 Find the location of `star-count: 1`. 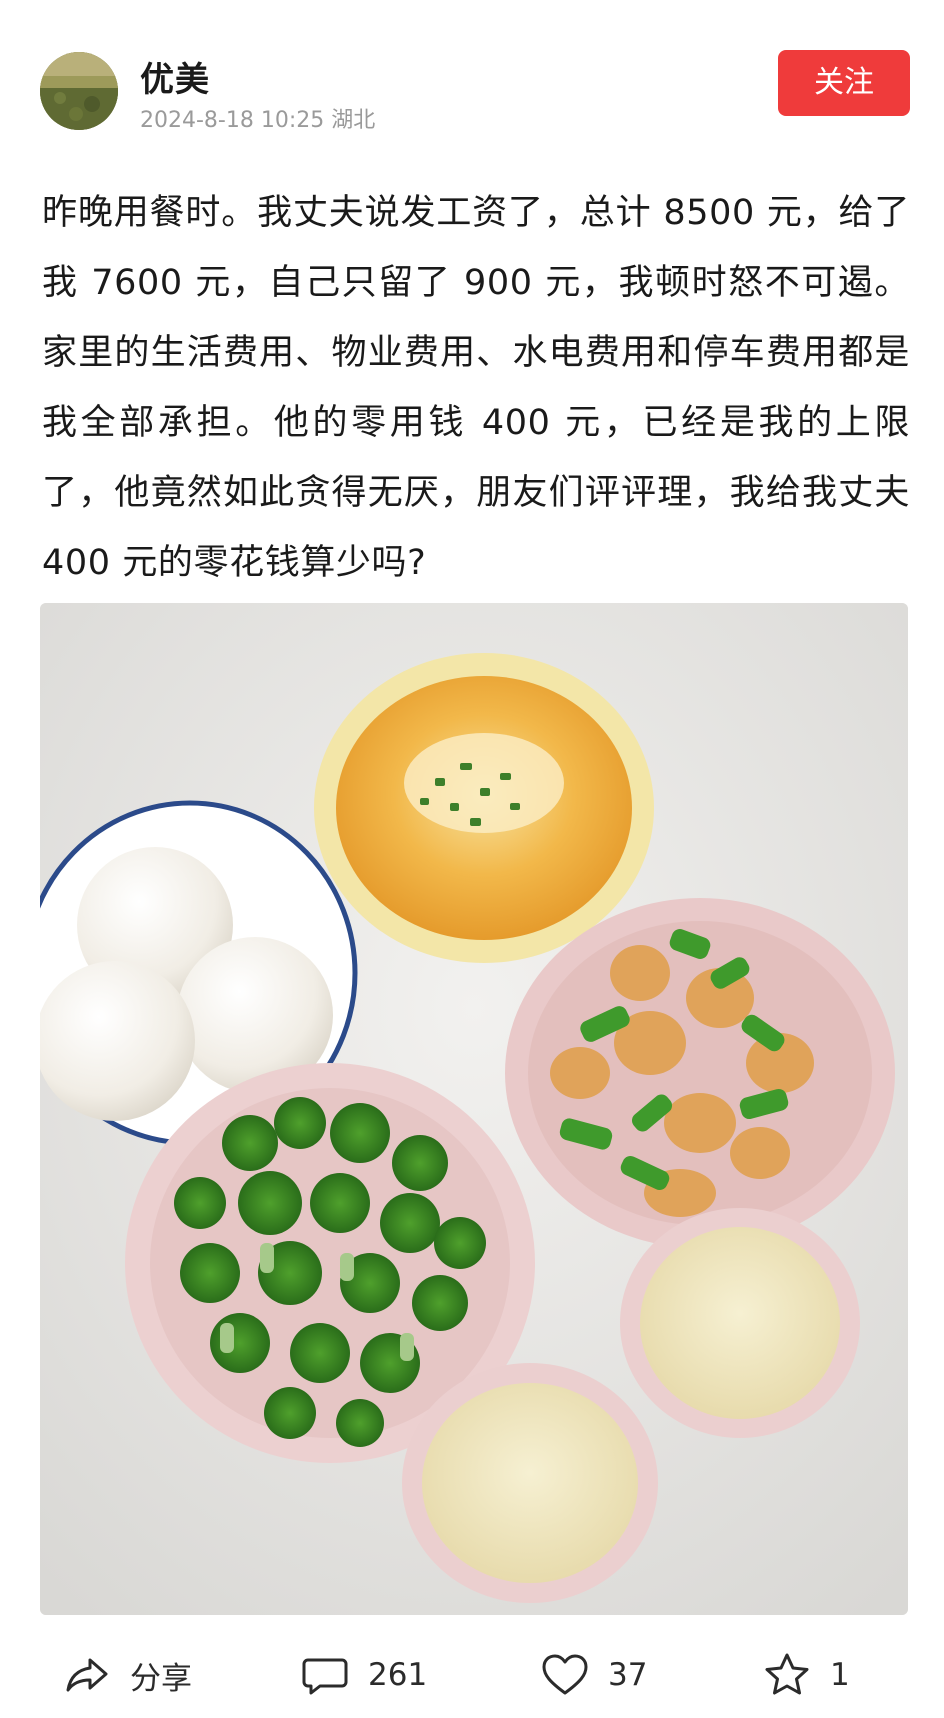

star-count: 1 is located at coordinates (840, 1675).